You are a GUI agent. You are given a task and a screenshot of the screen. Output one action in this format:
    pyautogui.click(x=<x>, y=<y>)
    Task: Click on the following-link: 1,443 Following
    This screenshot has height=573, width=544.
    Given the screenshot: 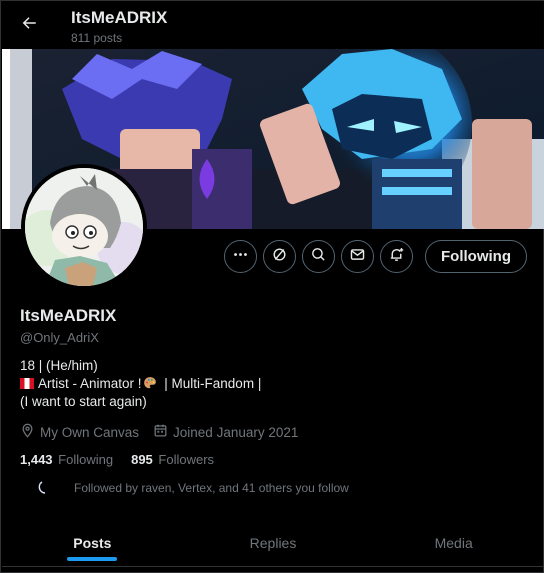 What is the action you would take?
    pyautogui.click(x=66, y=459)
    